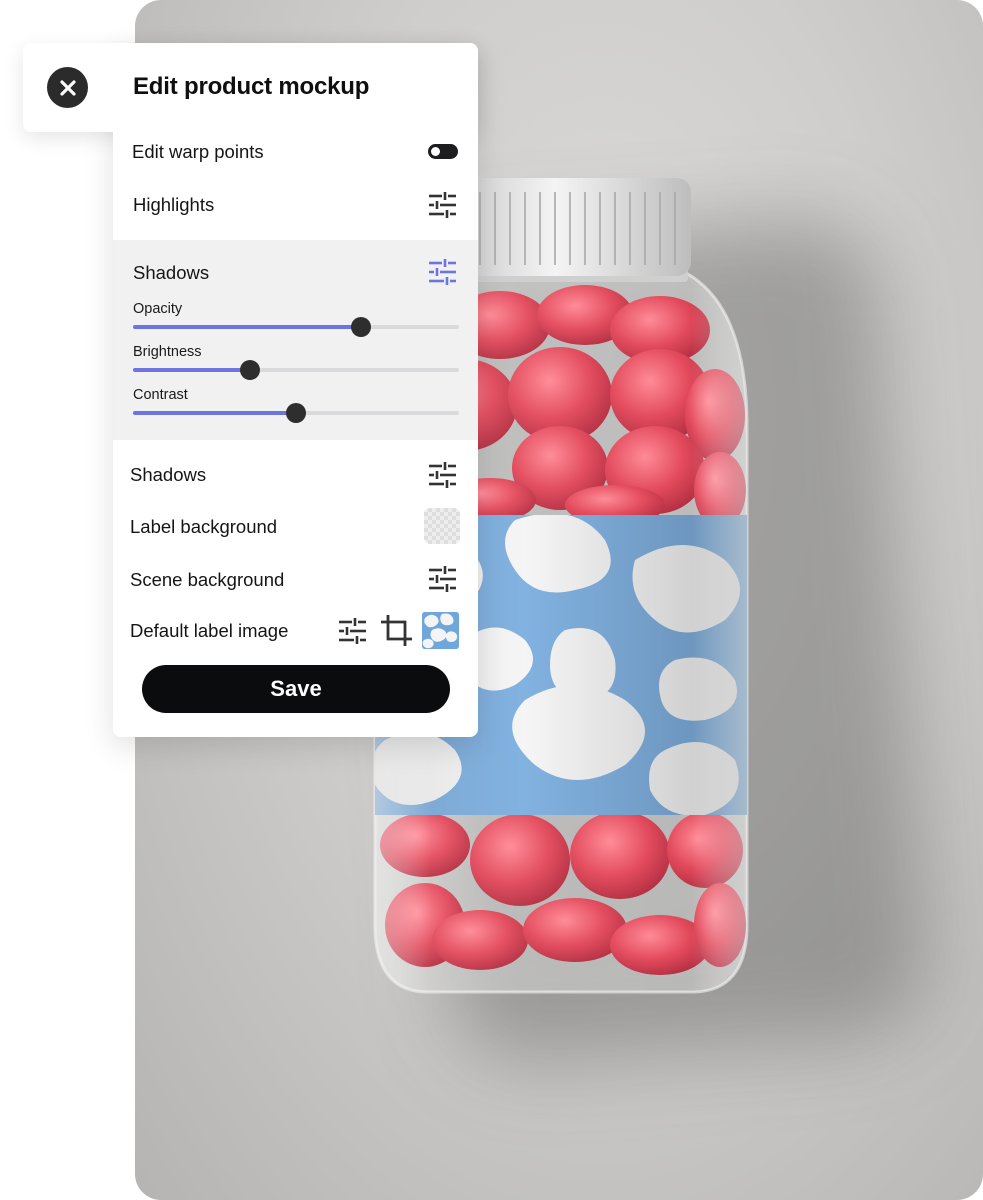 The height and width of the screenshot is (1200, 983). Describe the element at coordinates (442, 579) in the screenshot. I see `scene-background-sliders-icon` at that location.